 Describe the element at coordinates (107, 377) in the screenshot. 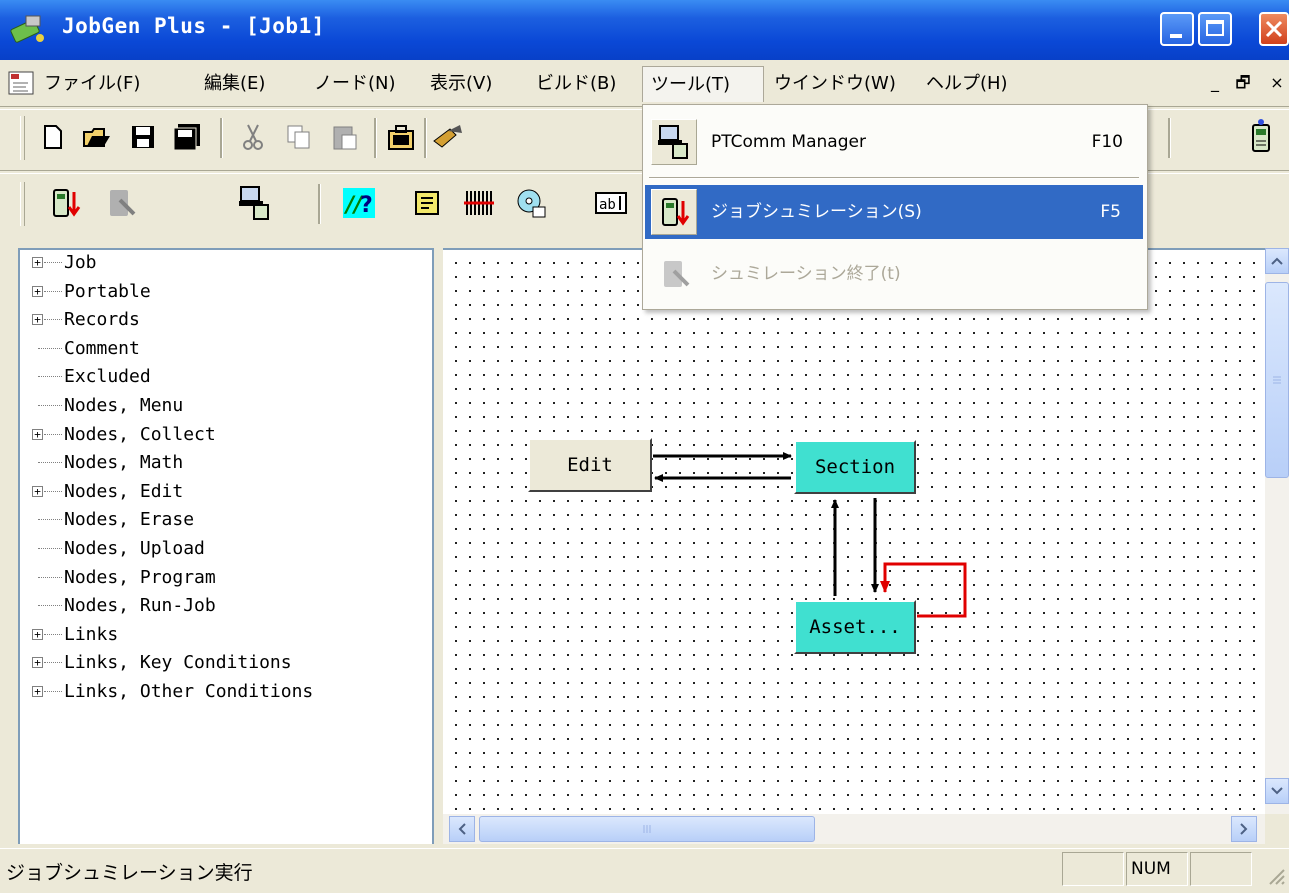

I see `tree-item-label: Excluded` at that location.